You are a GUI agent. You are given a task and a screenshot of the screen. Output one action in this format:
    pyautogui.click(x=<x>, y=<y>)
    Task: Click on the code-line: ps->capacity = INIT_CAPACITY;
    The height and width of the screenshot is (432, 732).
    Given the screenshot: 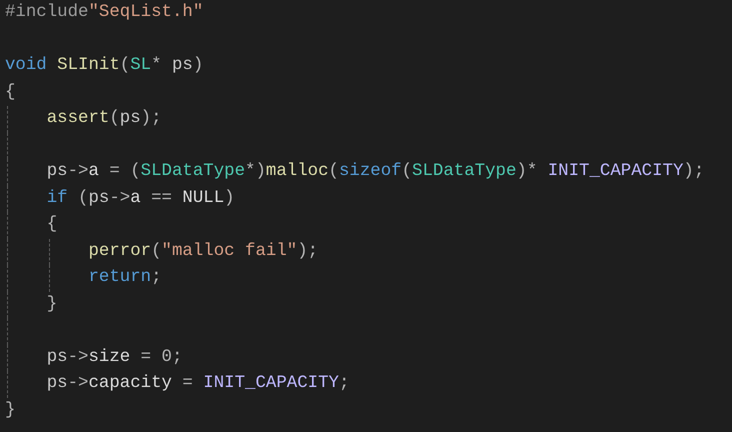 What is the action you would take?
    pyautogui.click(x=198, y=384)
    